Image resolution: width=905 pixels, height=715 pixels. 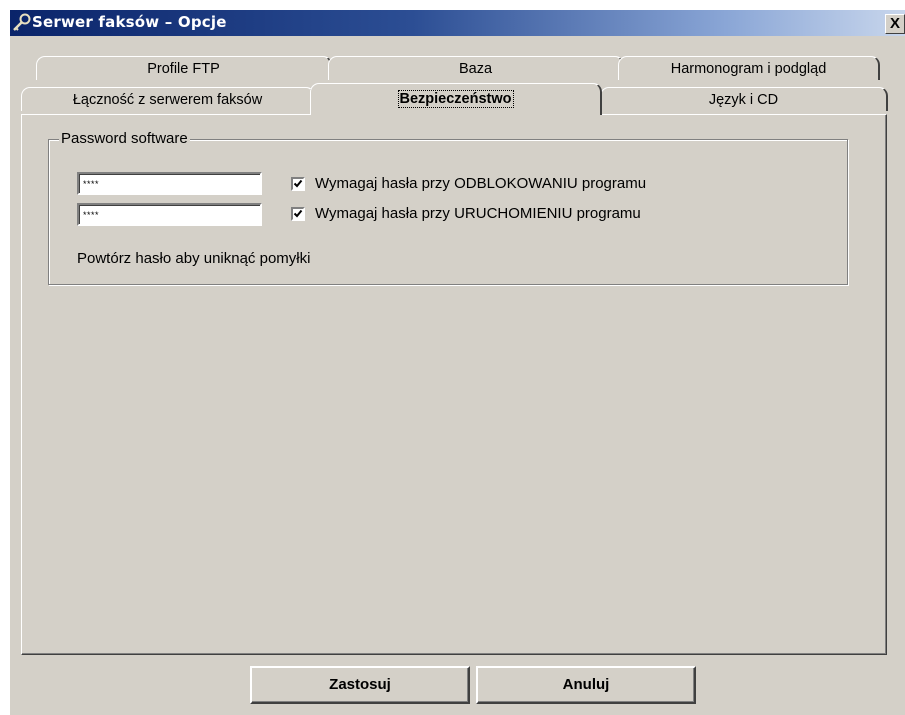 I want to click on apply-button: Zastosuj, so click(x=360, y=685).